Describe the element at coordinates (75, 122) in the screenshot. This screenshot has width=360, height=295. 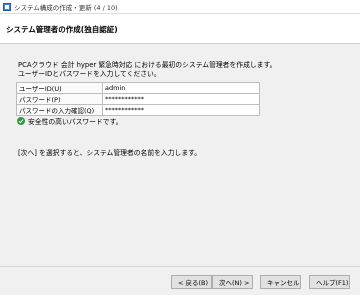
I see `password-strength-text: 安全性の高いパスワードです。` at that location.